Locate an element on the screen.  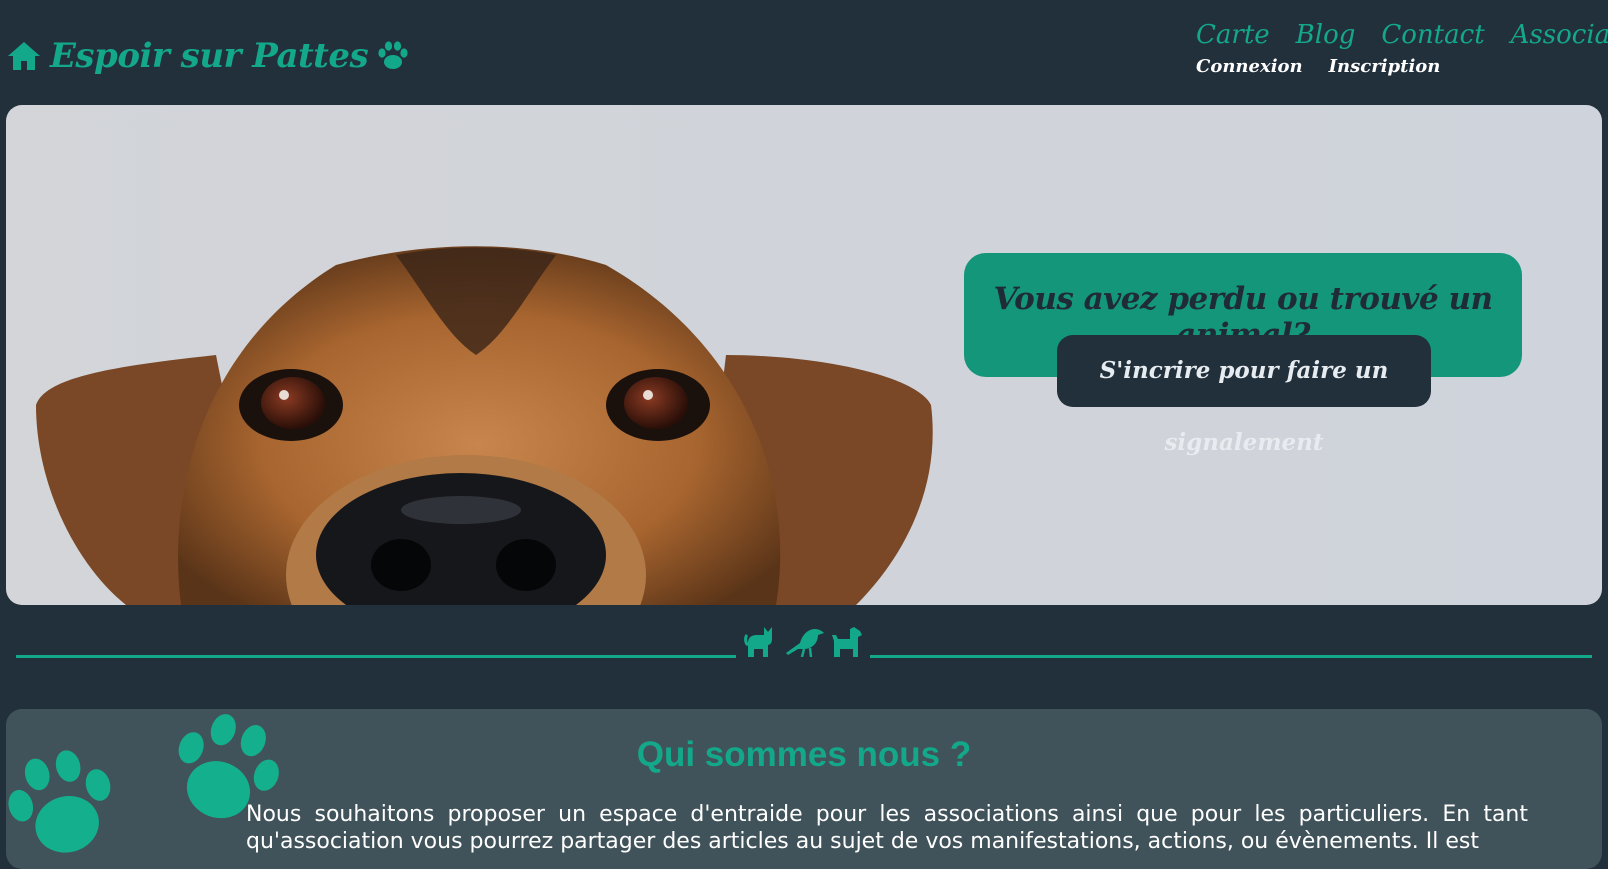
divider-line-right is located at coordinates (1231, 656).